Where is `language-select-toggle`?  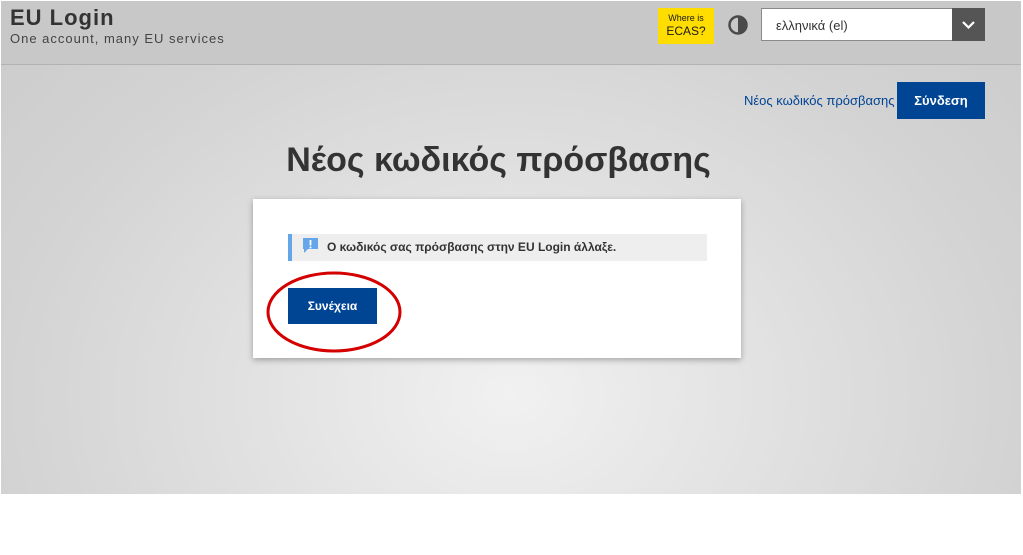 language-select-toggle is located at coordinates (968, 24).